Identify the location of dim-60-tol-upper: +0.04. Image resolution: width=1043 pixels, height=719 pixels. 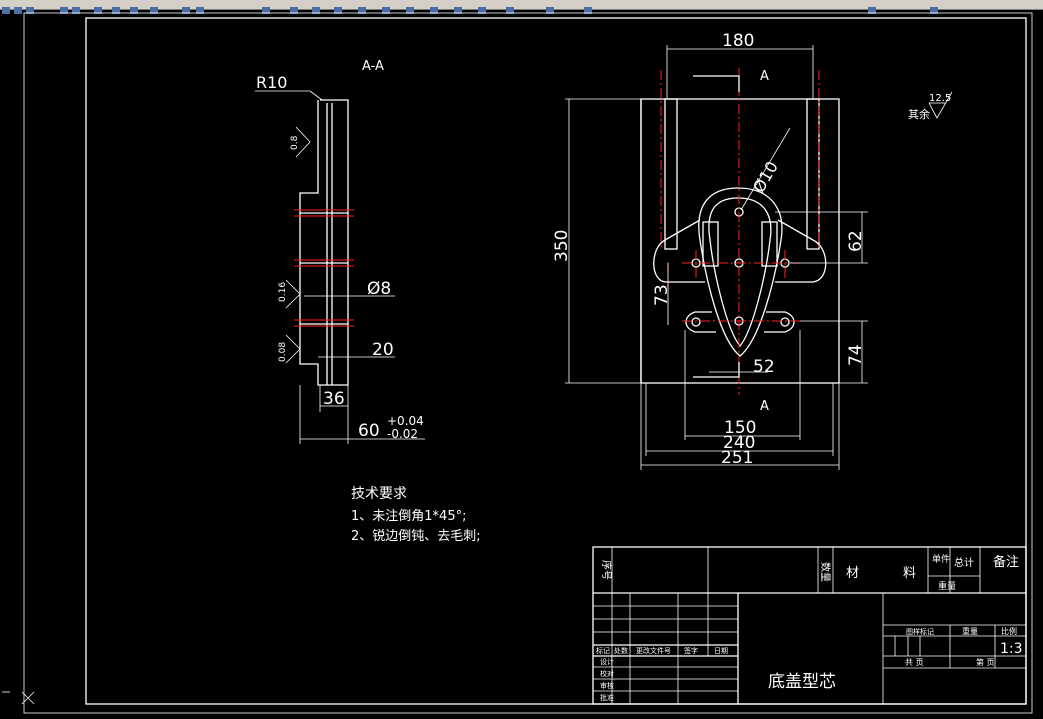
(405, 421).